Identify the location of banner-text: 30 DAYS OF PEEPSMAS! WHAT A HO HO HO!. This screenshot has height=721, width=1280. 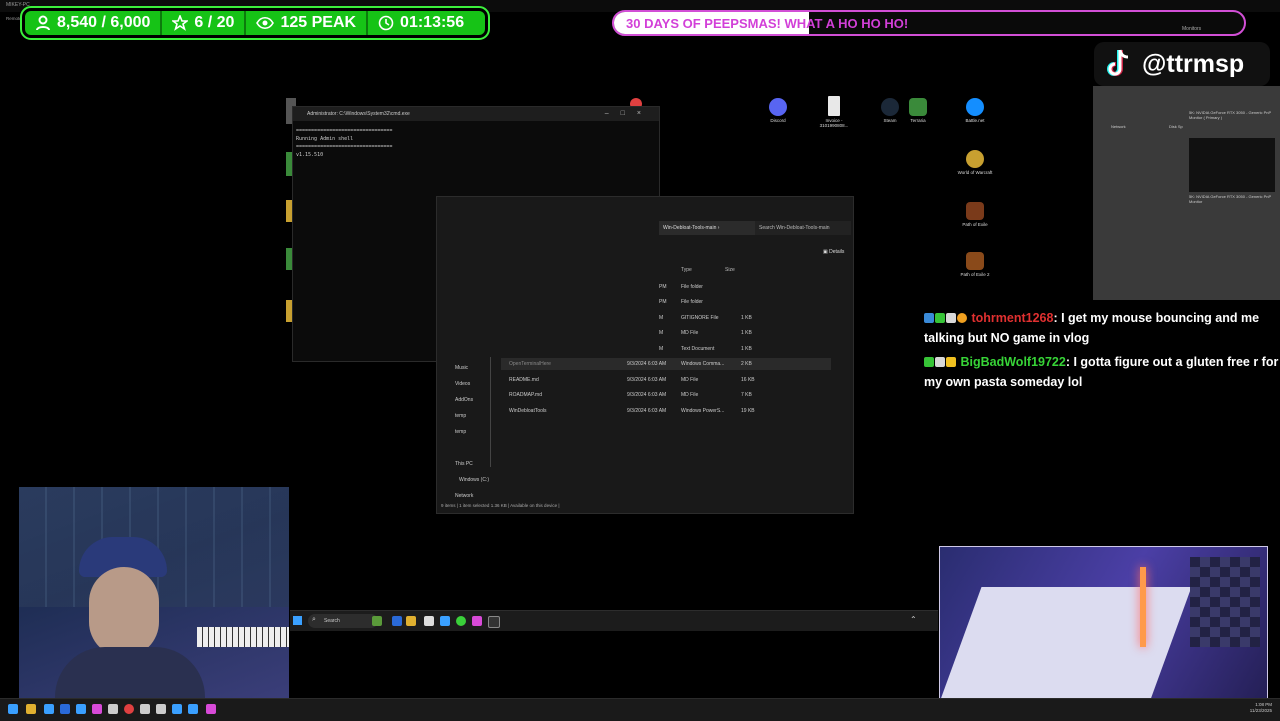
(767, 23).